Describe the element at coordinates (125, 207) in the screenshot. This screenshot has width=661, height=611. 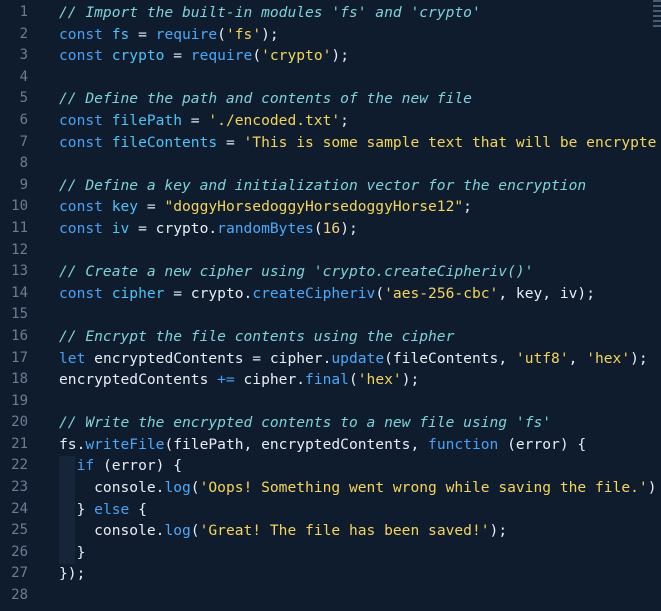
I see `code-identifier: key` at that location.